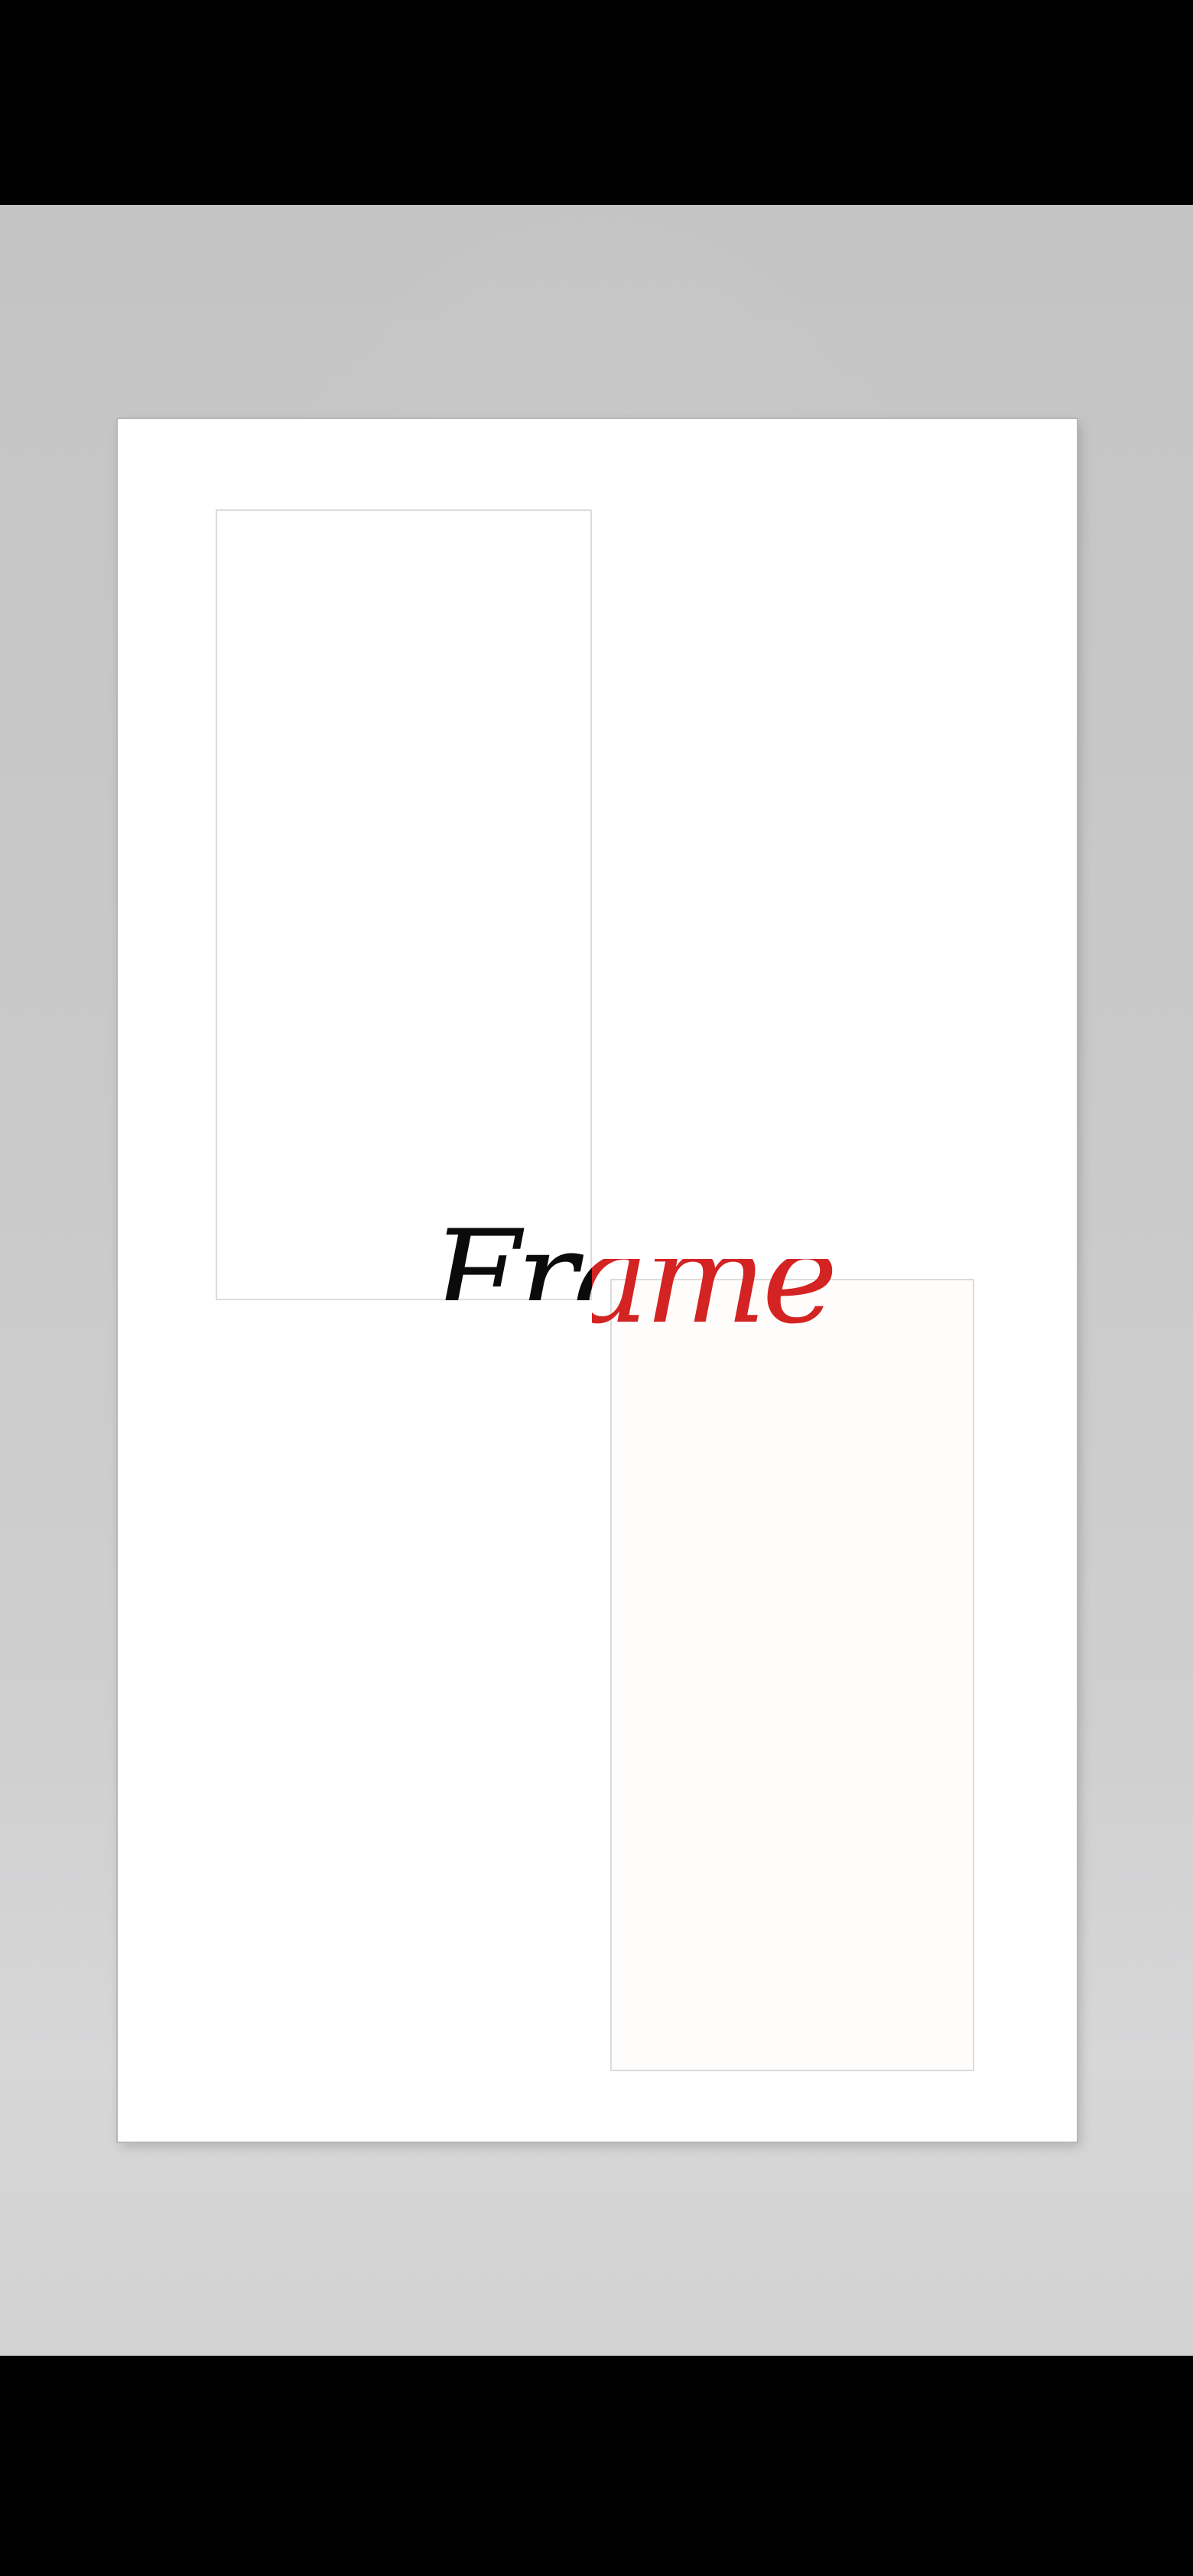  I want to click on title-mask, so click(726, 1237).